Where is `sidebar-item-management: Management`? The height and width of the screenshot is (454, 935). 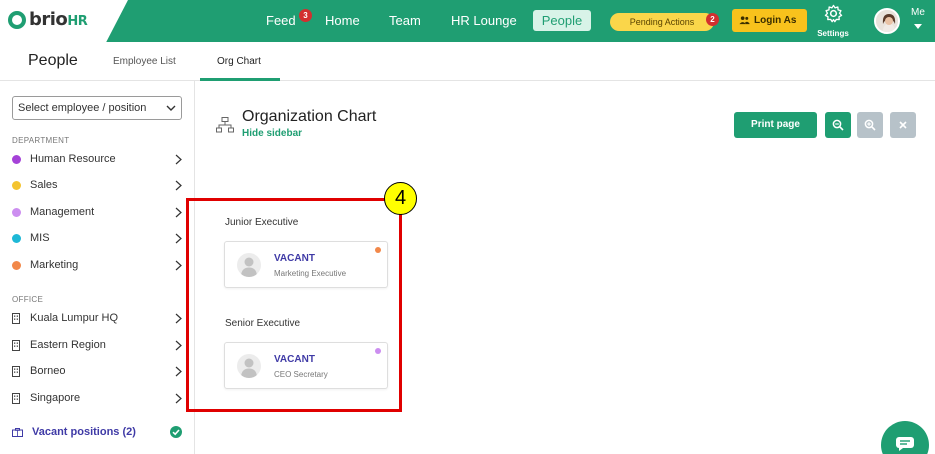 sidebar-item-management: Management is located at coordinates (98, 213).